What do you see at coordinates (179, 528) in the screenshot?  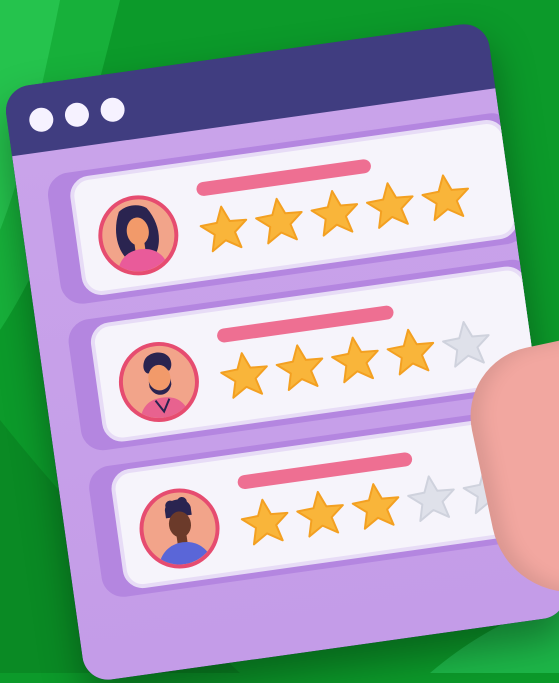 I see `man-avatar` at bounding box center [179, 528].